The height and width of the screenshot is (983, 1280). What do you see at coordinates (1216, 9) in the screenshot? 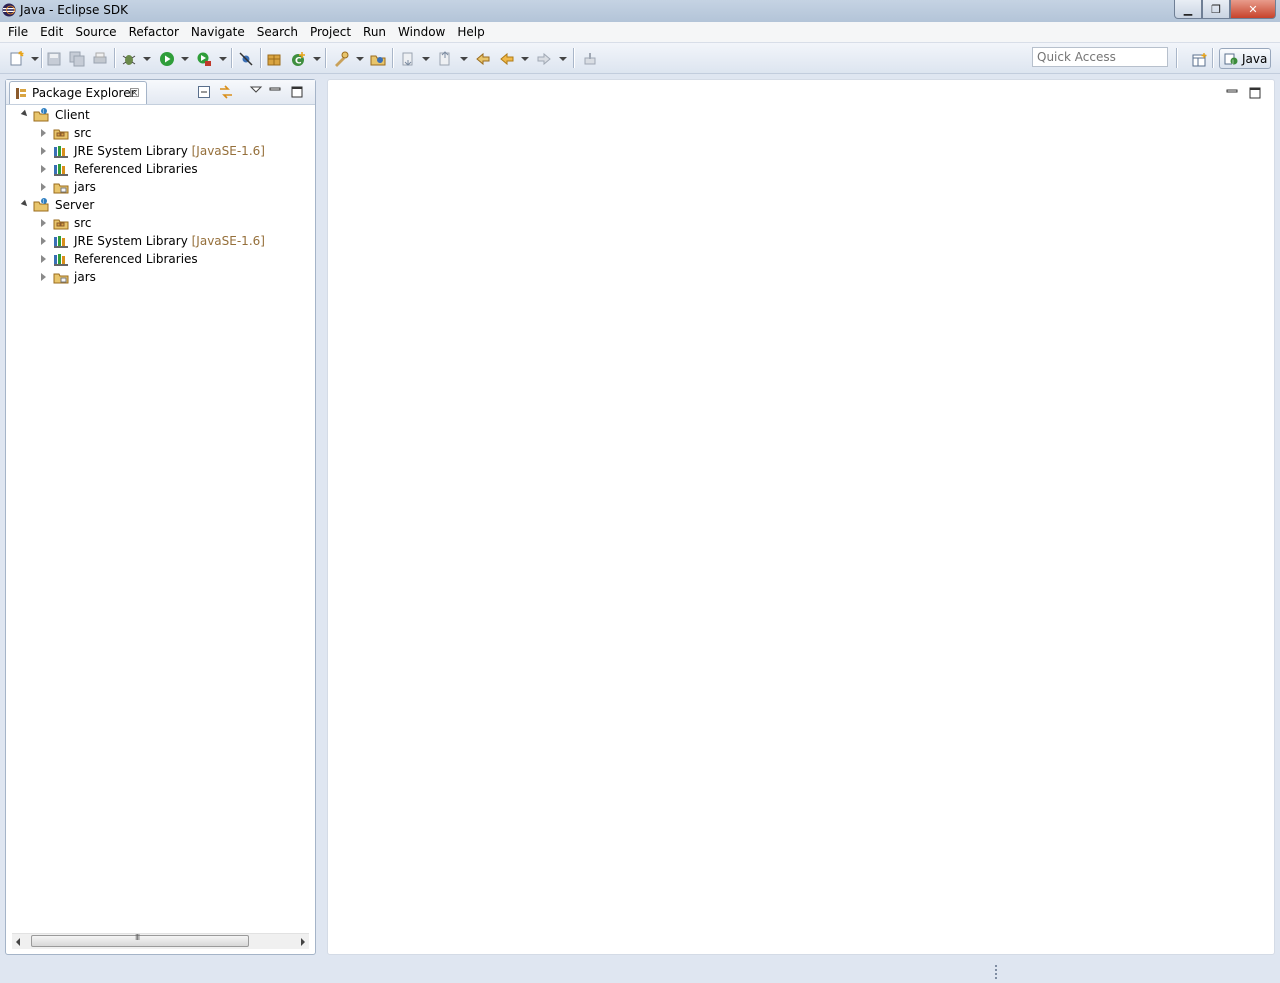
I see `maximize-button: ❐` at bounding box center [1216, 9].